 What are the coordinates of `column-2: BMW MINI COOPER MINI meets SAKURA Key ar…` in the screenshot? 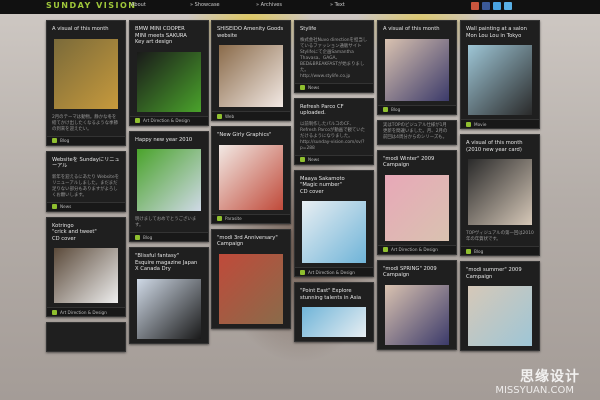 It's located at (169, 182).